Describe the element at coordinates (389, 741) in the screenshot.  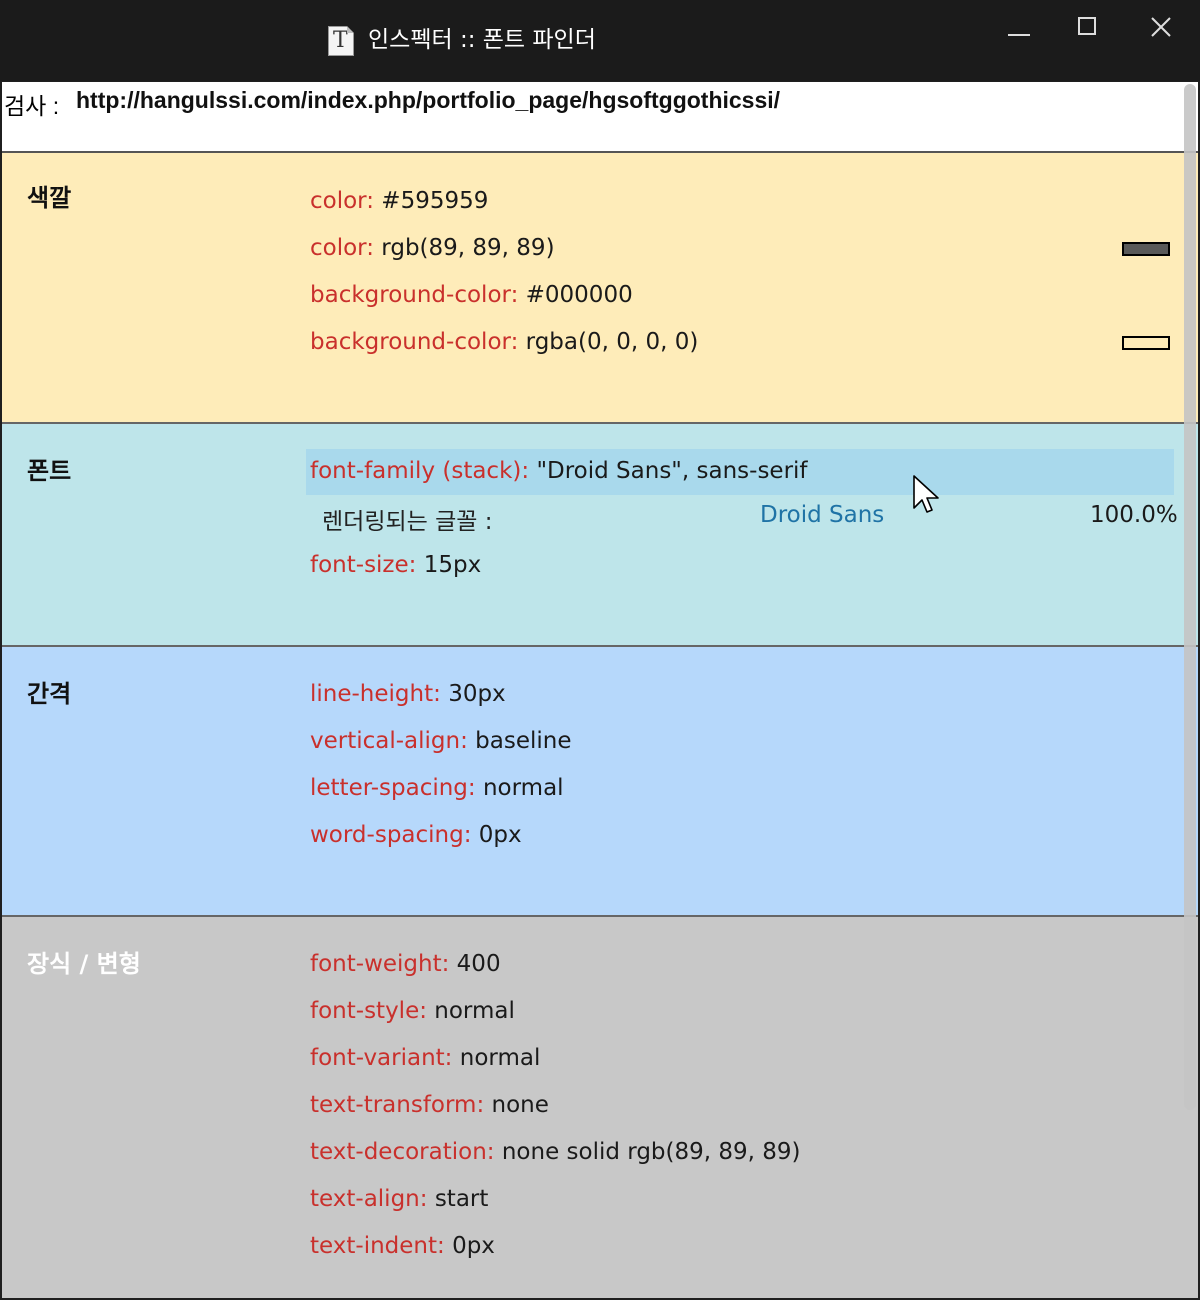
I see `property-key: vertical-align:` at that location.